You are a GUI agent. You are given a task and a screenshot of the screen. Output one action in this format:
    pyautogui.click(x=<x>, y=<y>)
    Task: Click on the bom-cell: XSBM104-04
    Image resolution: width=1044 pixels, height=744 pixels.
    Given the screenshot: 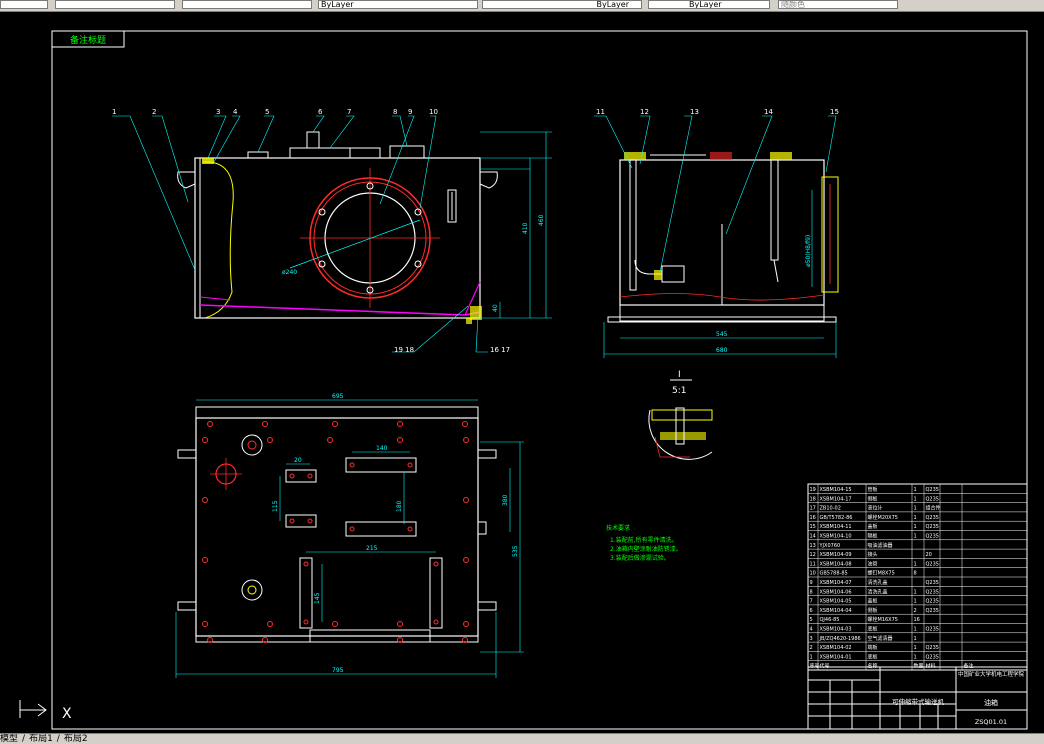 What is the action you would take?
    pyautogui.click(x=836, y=611)
    